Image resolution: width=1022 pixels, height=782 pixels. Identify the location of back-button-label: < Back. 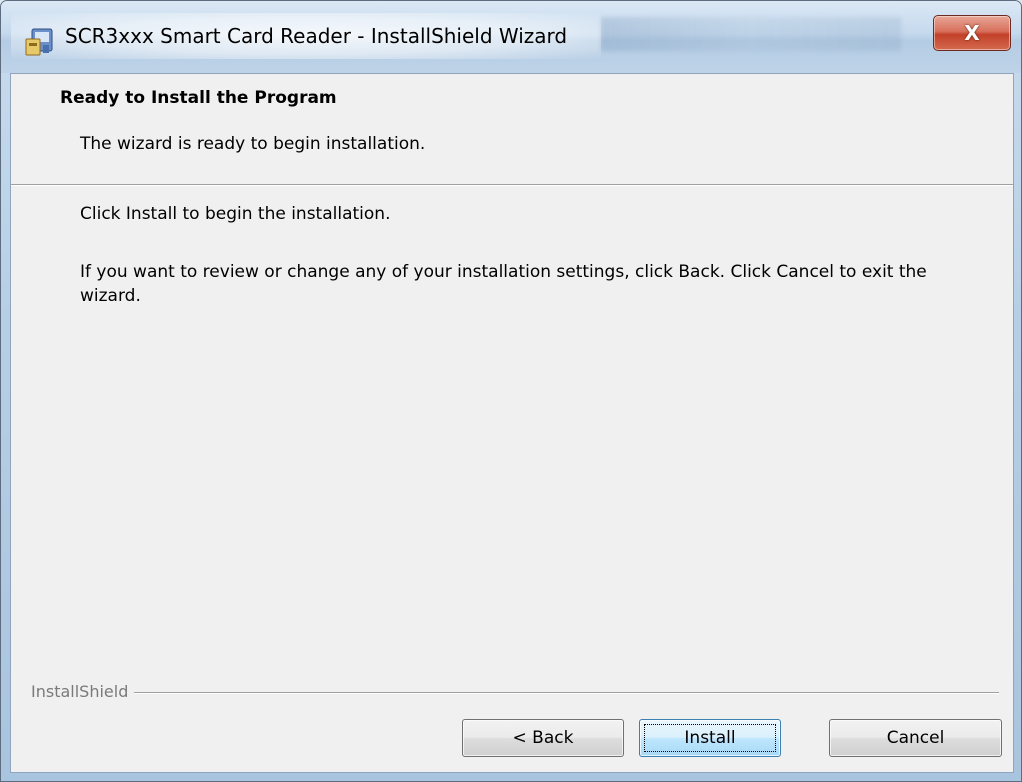
(543, 738).